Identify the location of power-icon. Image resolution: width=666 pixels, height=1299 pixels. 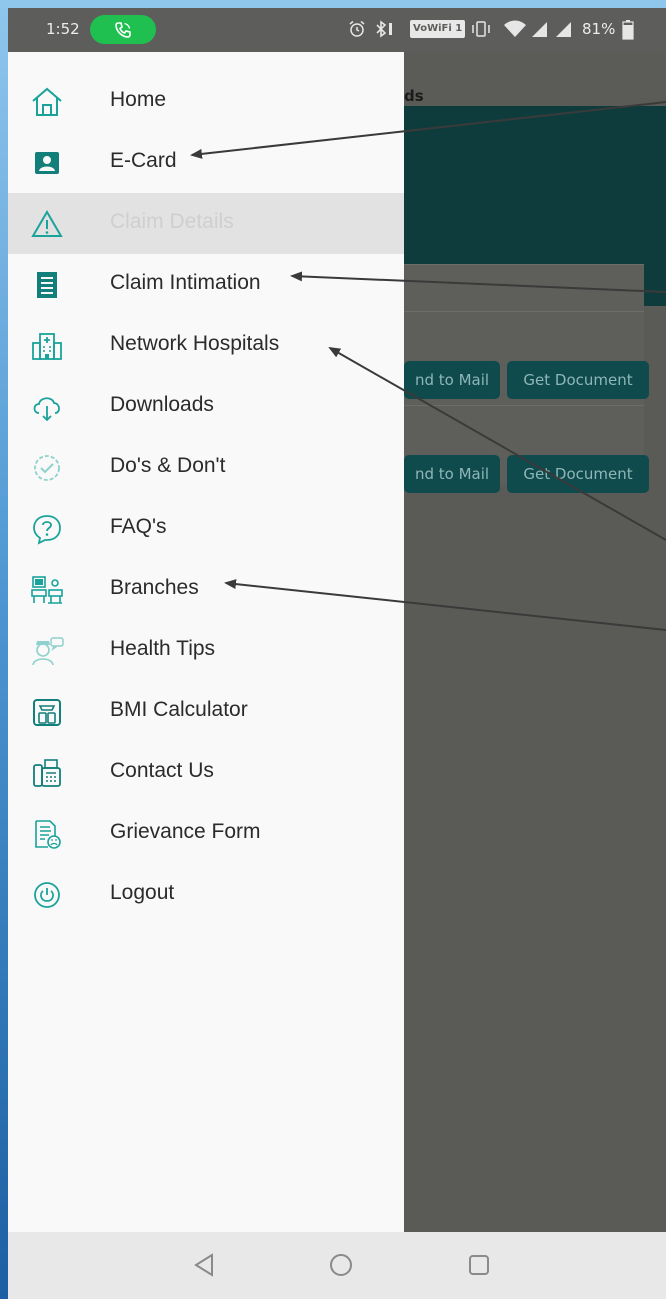
(47, 895).